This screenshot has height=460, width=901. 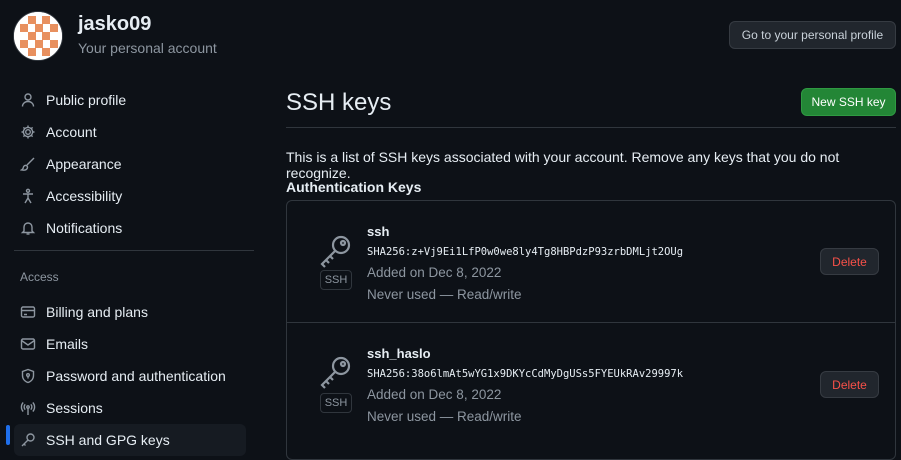 I want to click on mail-icon, so click(x=28, y=344).